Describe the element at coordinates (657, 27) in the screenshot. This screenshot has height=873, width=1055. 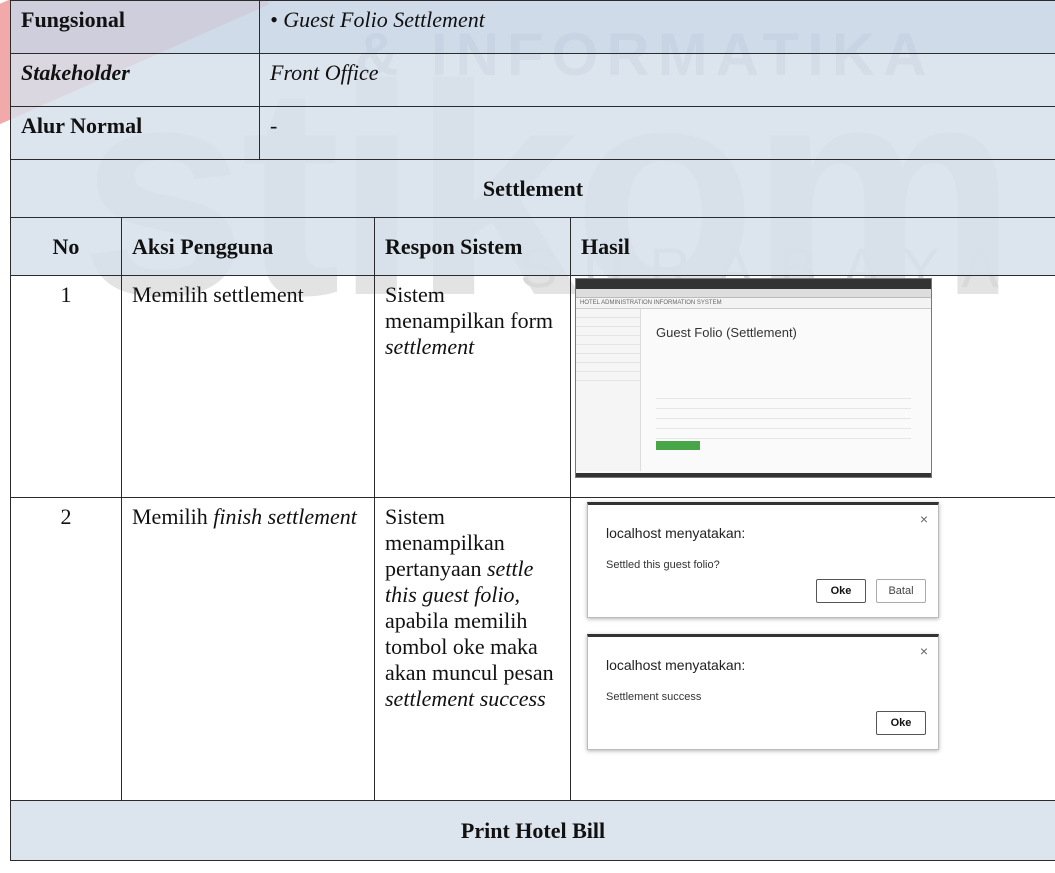
I see `fungsional-value: Guest Folio Settlement` at that location.